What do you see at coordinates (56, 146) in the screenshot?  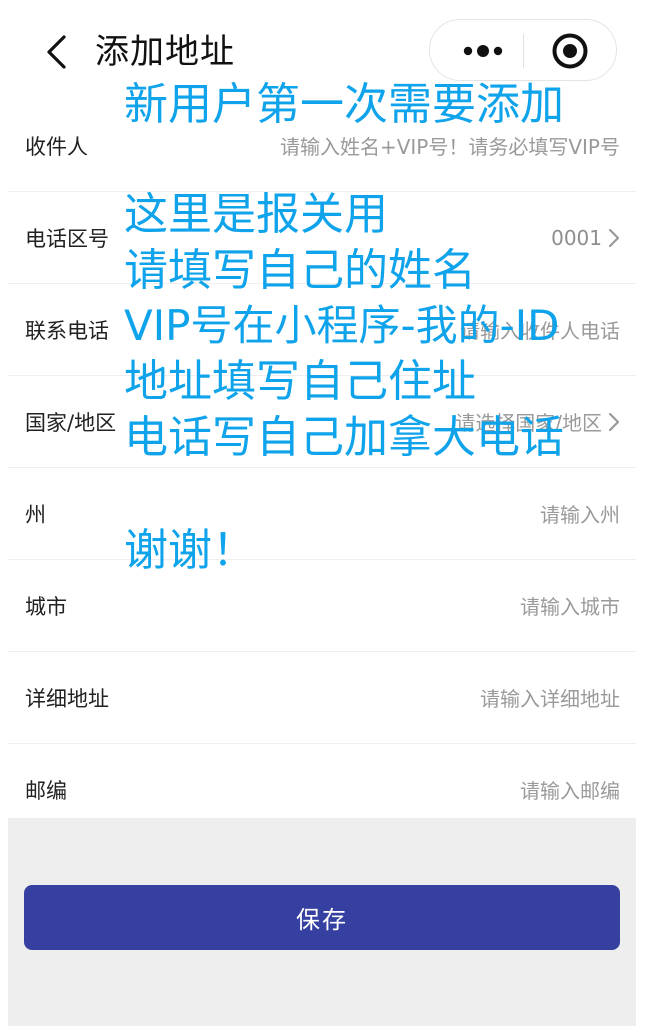 I see `recipient-label: 收件人` at bounding box center [56, 146].